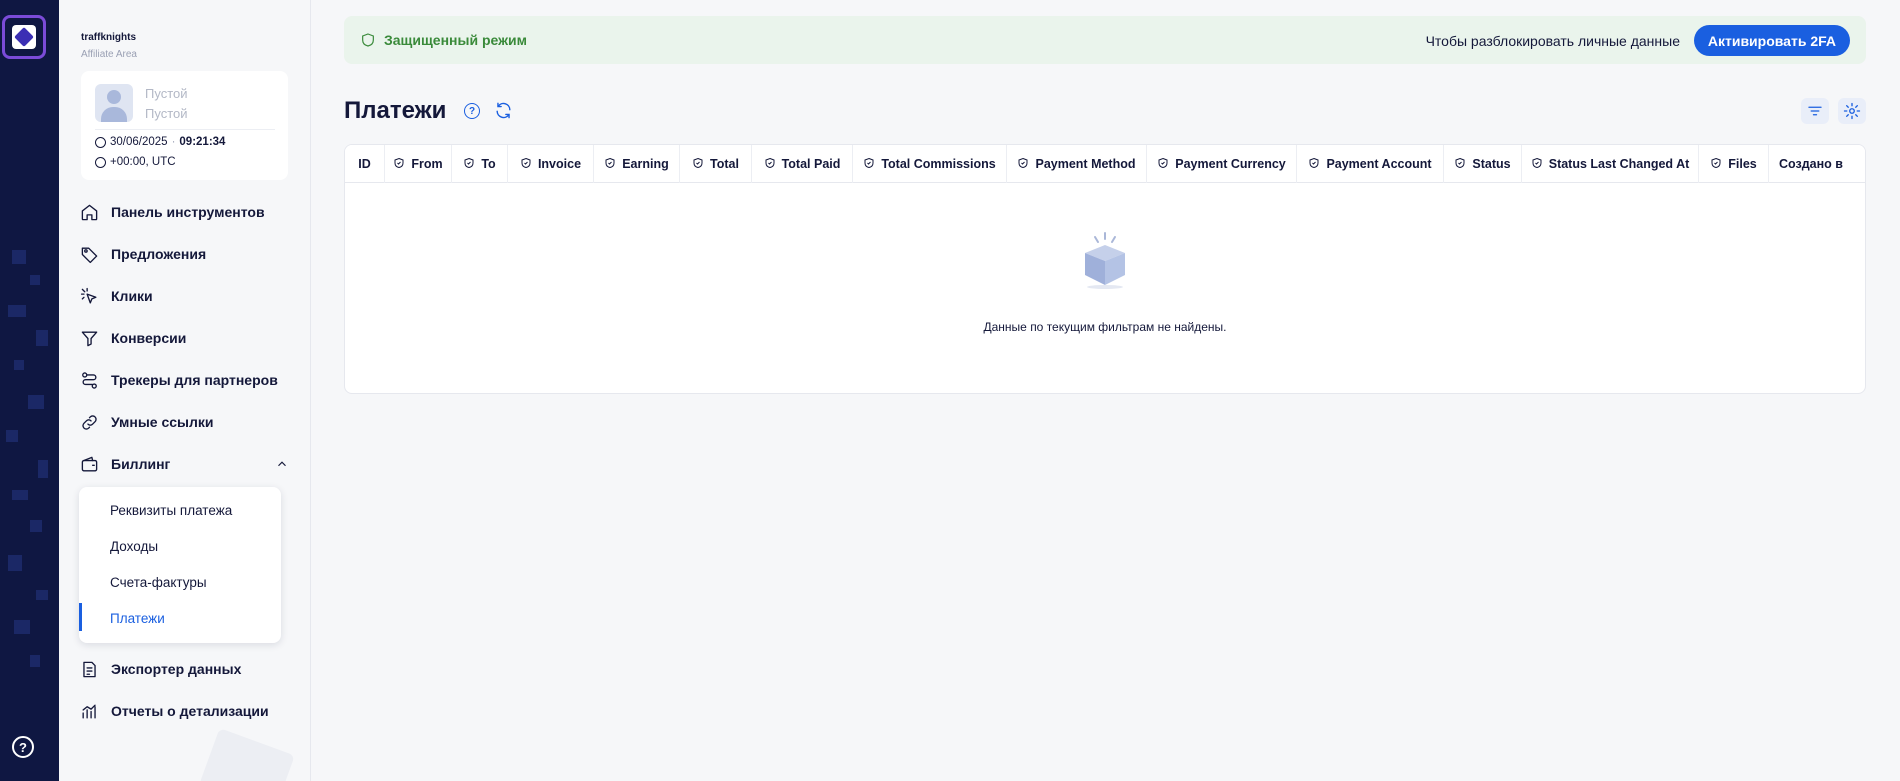 The width and height of the screenshot is (1900, 781). I want to click on activate-2fa-button: Активировать 2FA, so click(1771, 40).